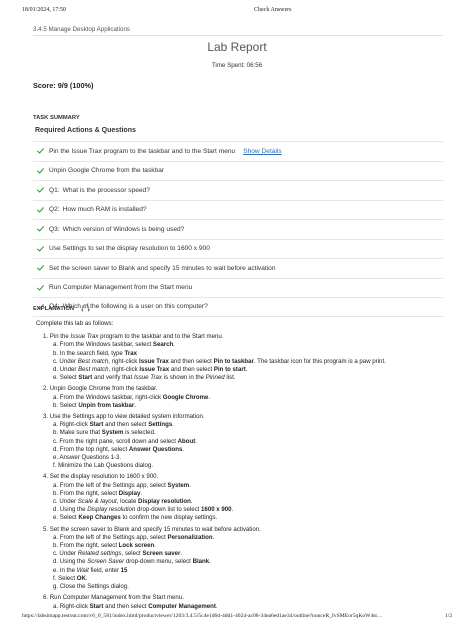  I want to click on print-title: Check Answers, so click(273, 10).